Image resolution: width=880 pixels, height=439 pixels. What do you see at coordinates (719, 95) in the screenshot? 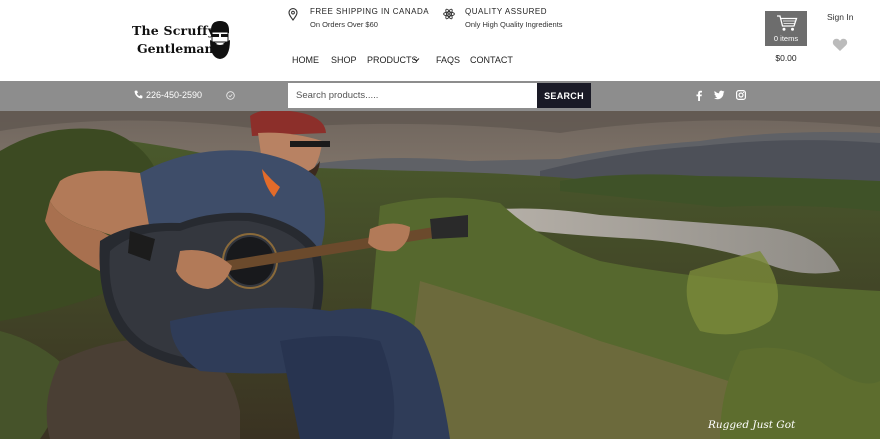
I see `twitter-icon` at bounding box center [719, 95].